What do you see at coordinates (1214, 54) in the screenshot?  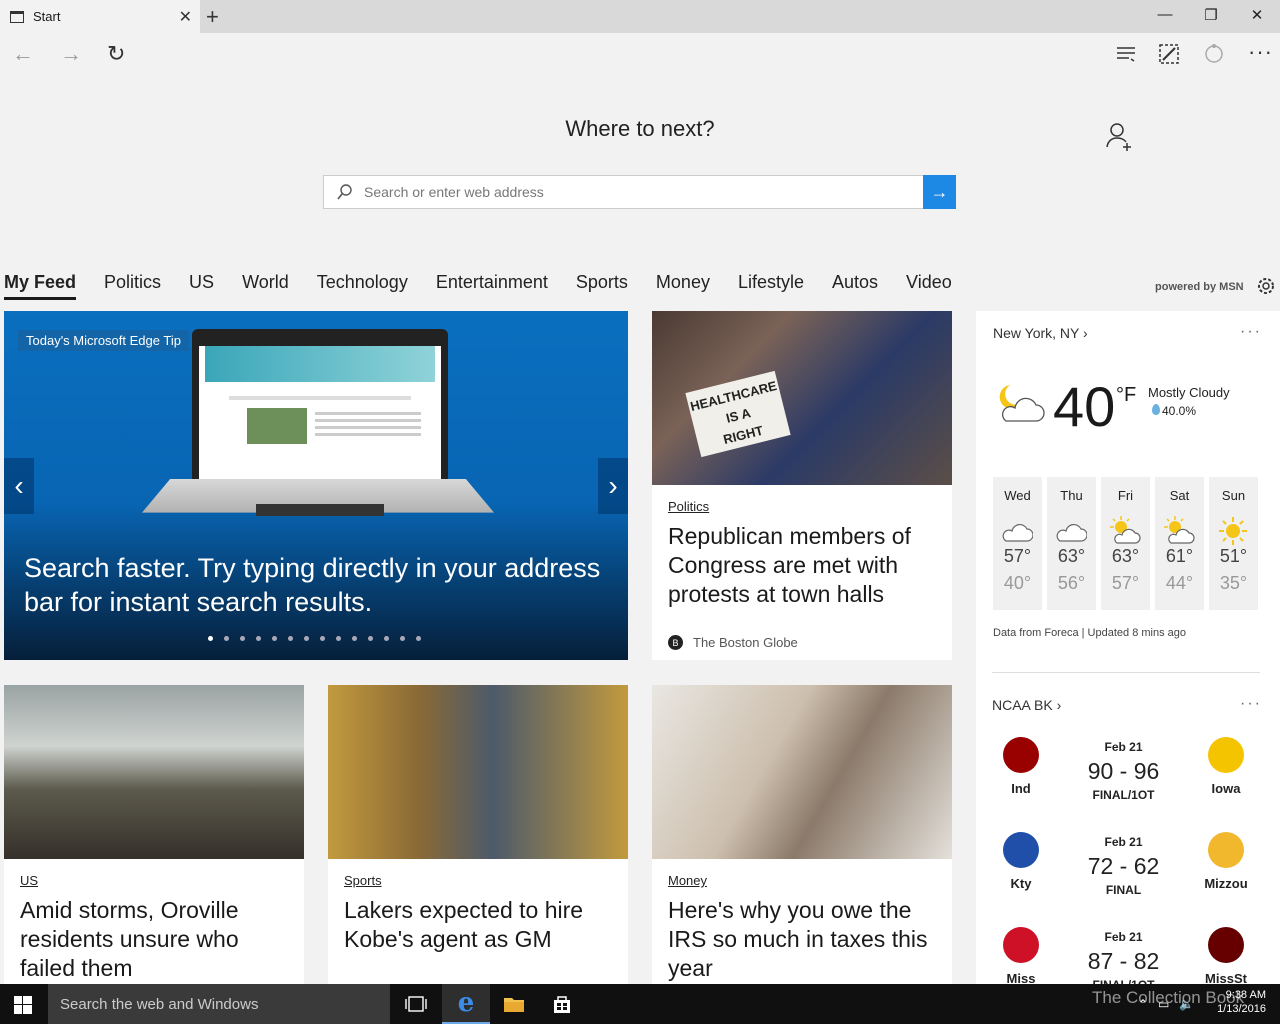 I see `share-icon` at bounding box center [1214, 54].